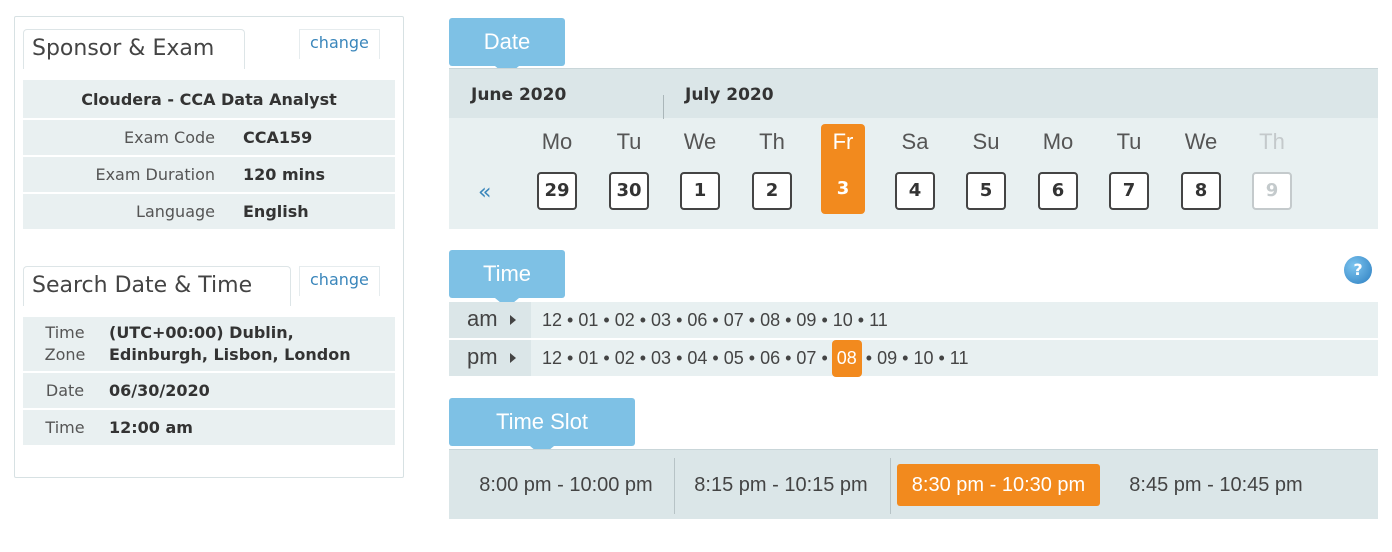  What do you see at coordinates (151, 427) in the screenshot?
I see `time-value: 12:00 am` at bounding box center [151, 427].